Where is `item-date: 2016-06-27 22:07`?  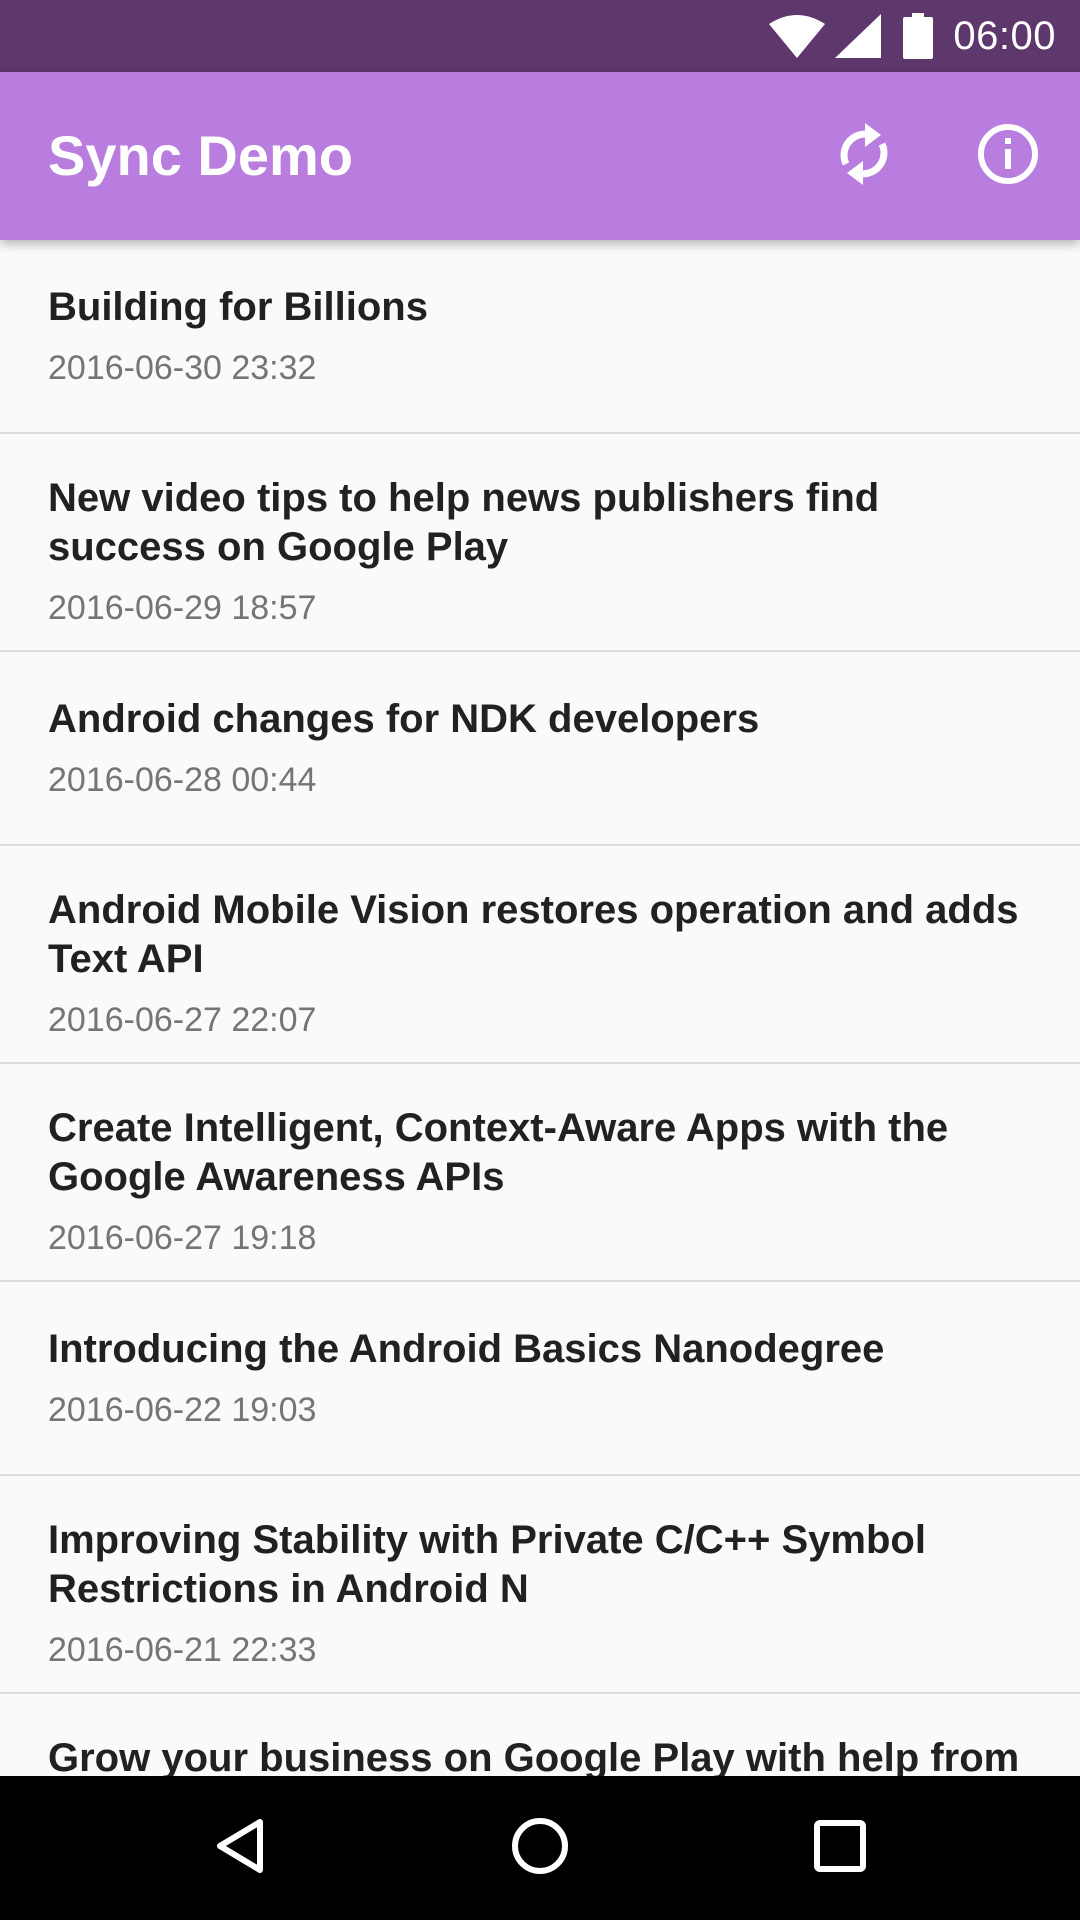
item-date: 2016-06-27 22:07 is located at coordinates (182, 1020).